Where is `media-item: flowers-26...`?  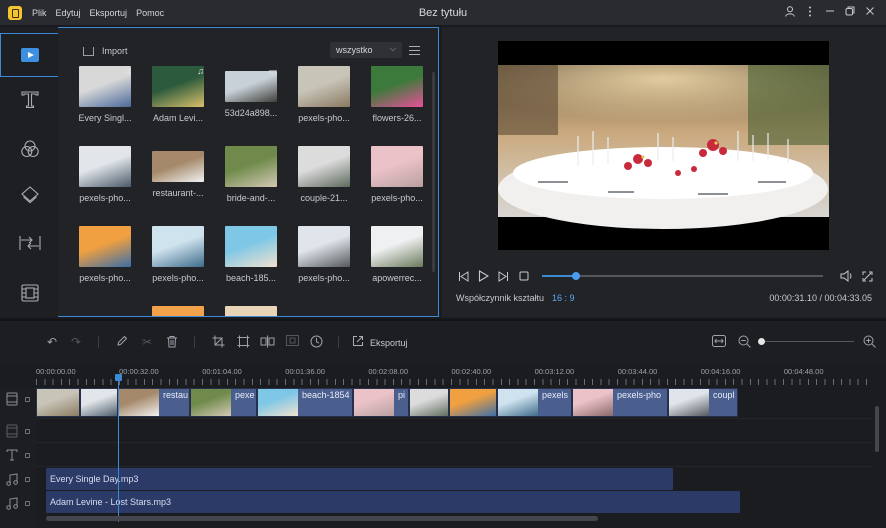
media-item: flowers-26... is located at coordinates (397, 102).